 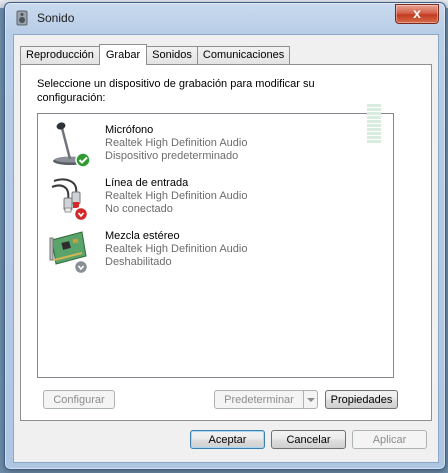 What do you see at coordinates (22, 18) in the screenshot?
I see `speaker-icon` at bounding box center [22, 18].